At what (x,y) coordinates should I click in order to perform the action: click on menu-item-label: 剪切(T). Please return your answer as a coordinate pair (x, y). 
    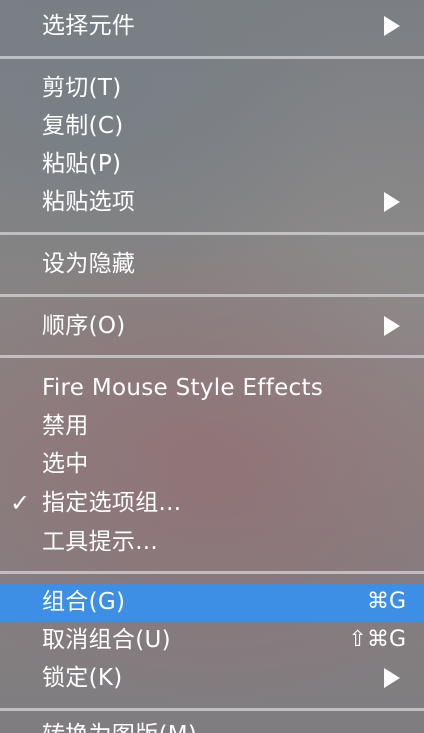
    Looking at the image, I should click on (82, 88).